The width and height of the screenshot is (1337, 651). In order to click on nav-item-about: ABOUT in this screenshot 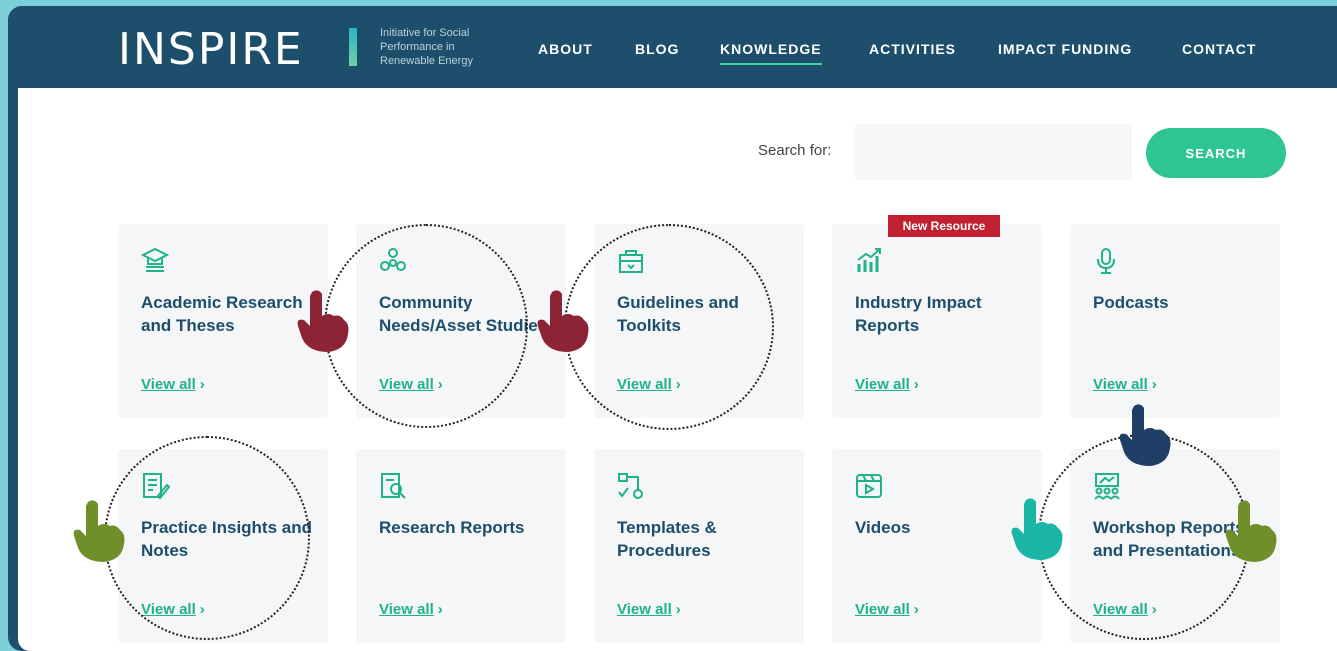, I will do `click(565, 49)`.